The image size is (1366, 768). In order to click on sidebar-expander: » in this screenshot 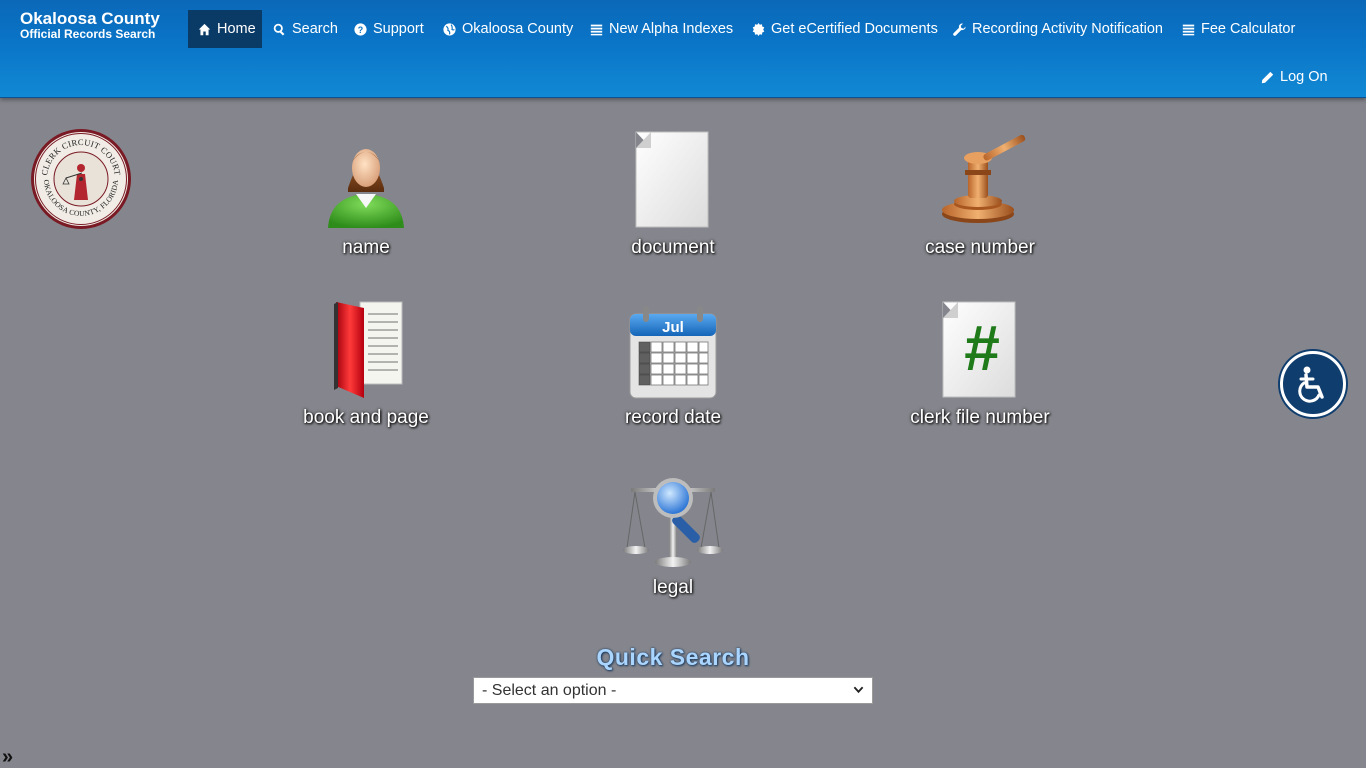, I will do `click(7, 757)`.